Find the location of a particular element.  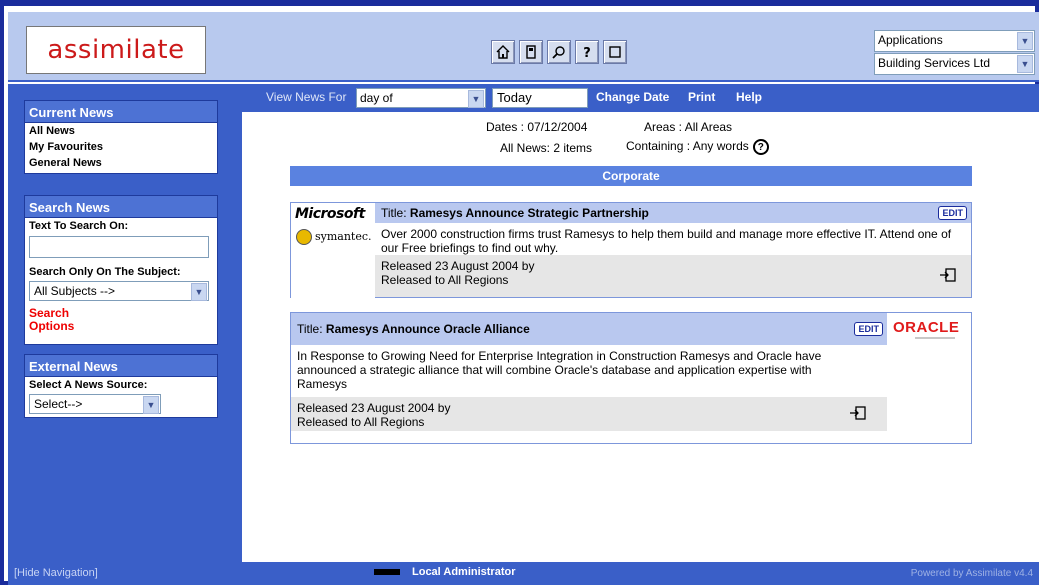

home-icon is located at coordinates (503, 52).